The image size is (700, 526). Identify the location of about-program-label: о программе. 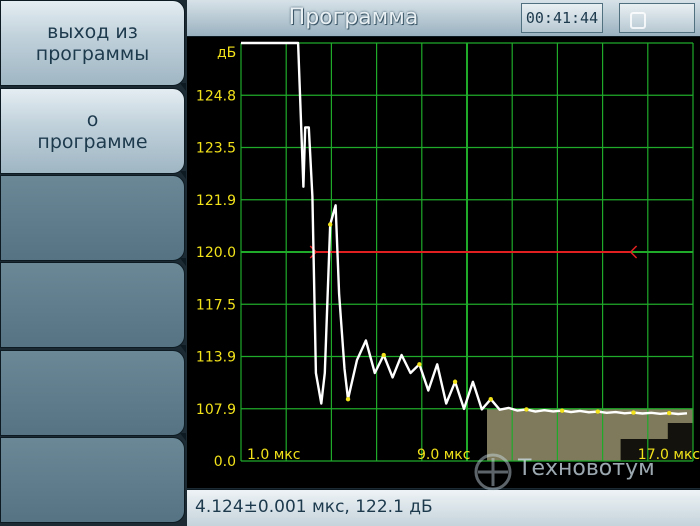
(92, 131).